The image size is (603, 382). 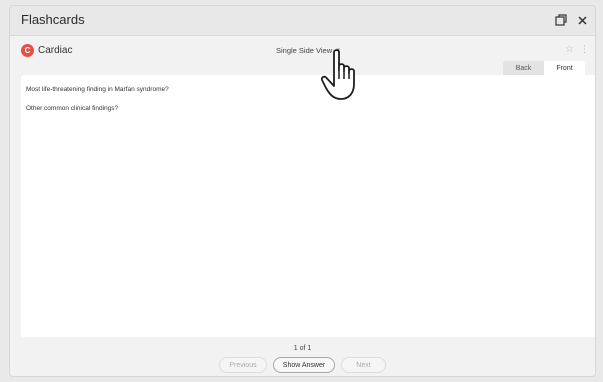 What do you see at coordinates (53, 19) in the screenshot?
I see `window-title: Flashcards` at bounding box center [53, 19].